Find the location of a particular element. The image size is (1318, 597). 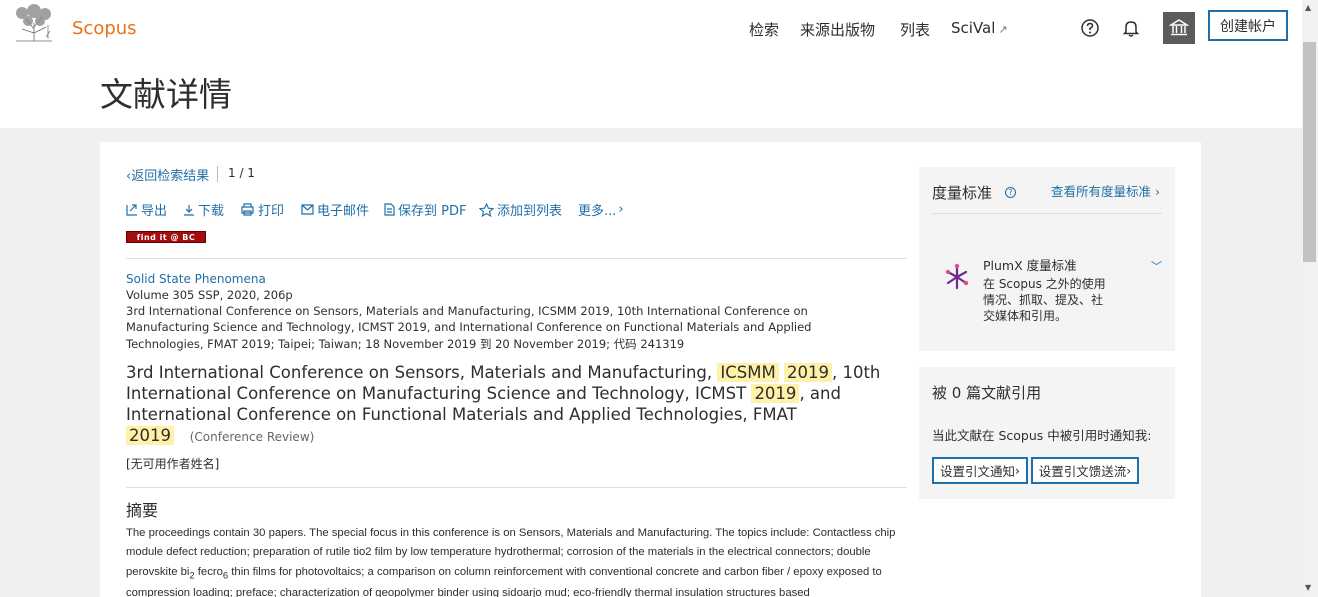

set-citation-feed-button: 设置引文馈送流 › is located at coordinates (1085, 470).